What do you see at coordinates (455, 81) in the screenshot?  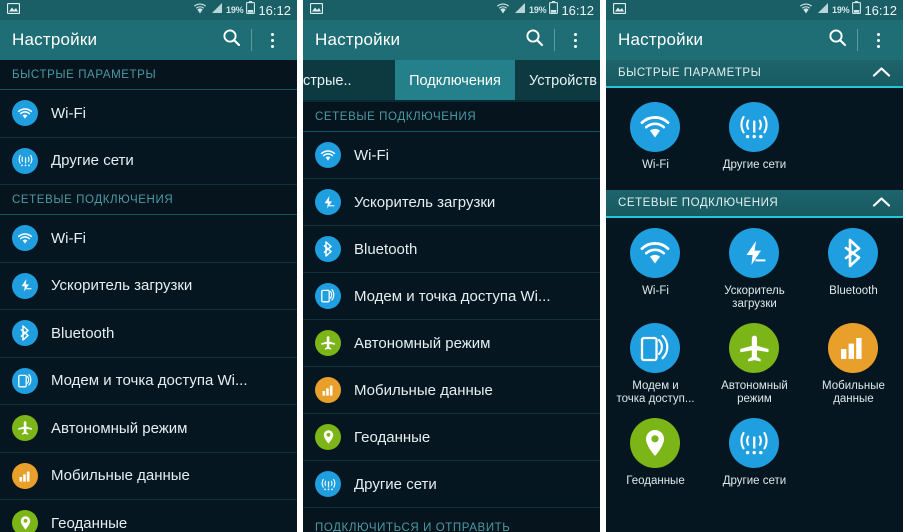 I see `tab-connections: Подключения` at bounding box center [455, 81].